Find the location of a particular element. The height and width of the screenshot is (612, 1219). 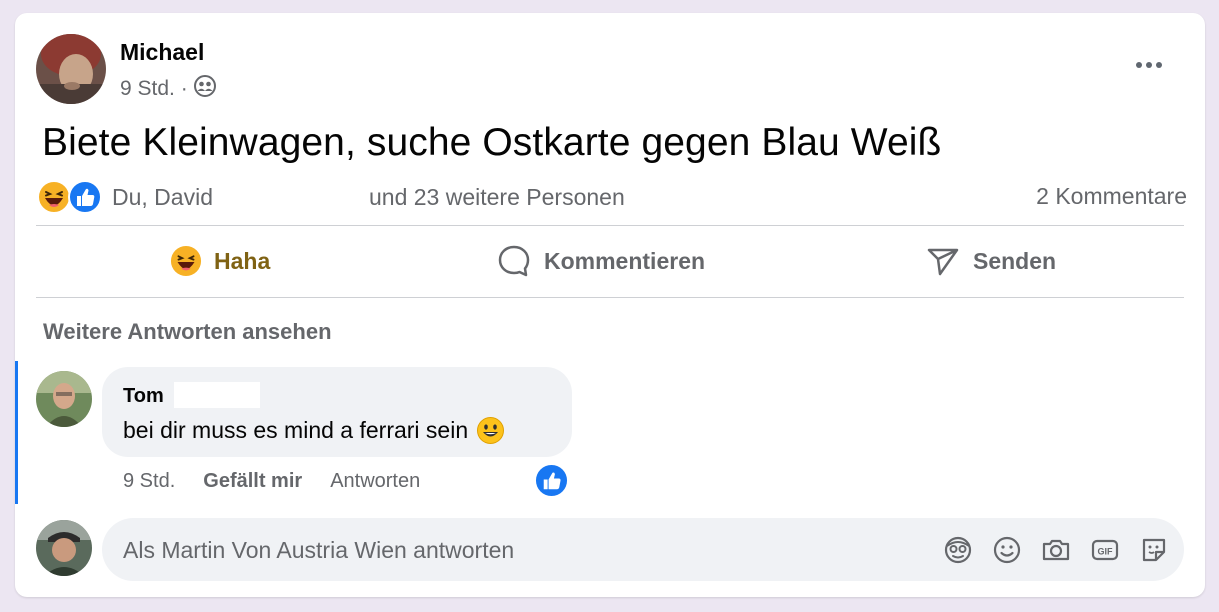

gif-icon: GIF is located at coordinates (1105, 550).